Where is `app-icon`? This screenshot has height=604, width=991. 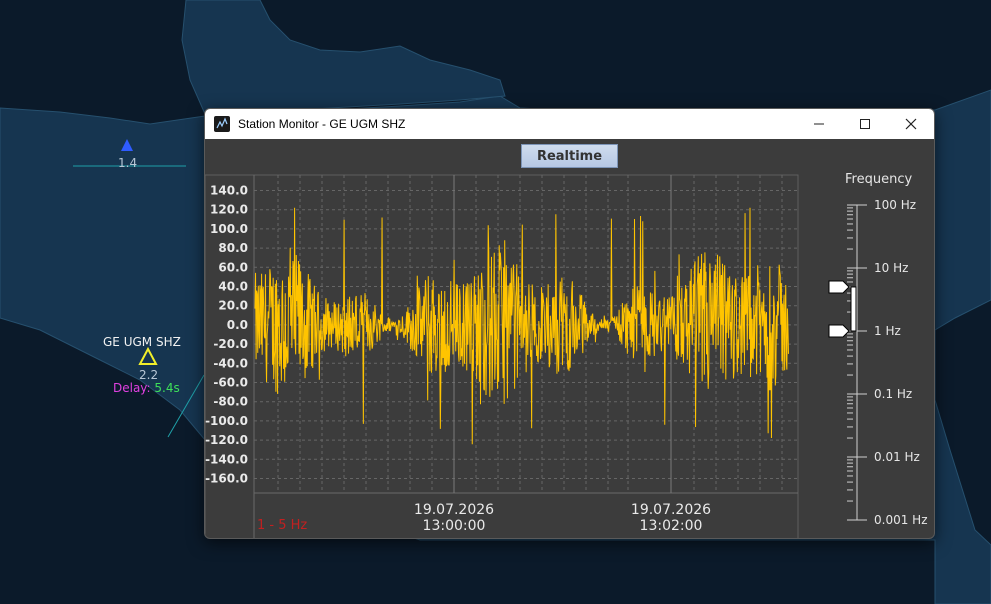
app-icon is located at coordinates (222, 124).